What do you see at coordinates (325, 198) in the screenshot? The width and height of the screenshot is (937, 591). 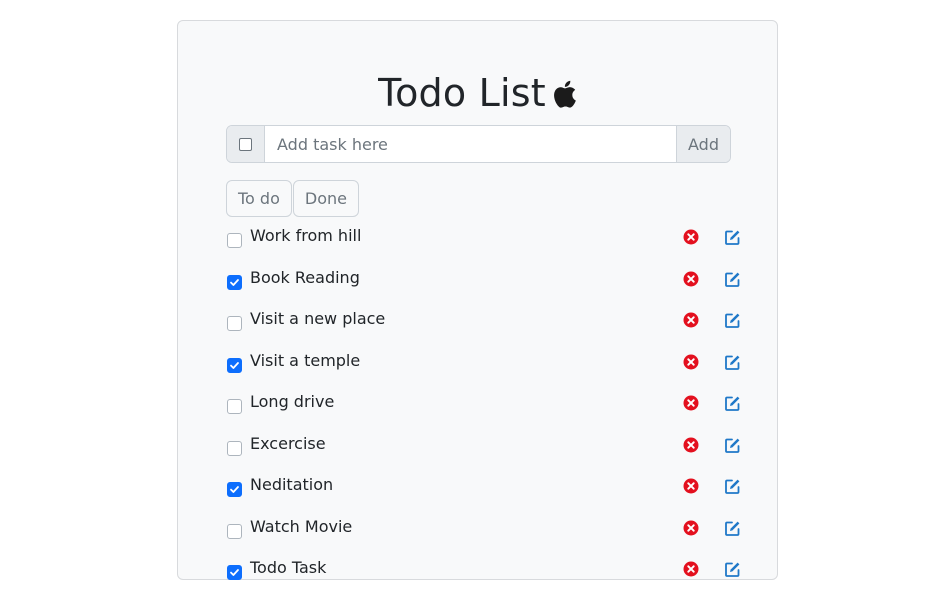 I see `tab-done: Done` at bounding box center [325, 198].